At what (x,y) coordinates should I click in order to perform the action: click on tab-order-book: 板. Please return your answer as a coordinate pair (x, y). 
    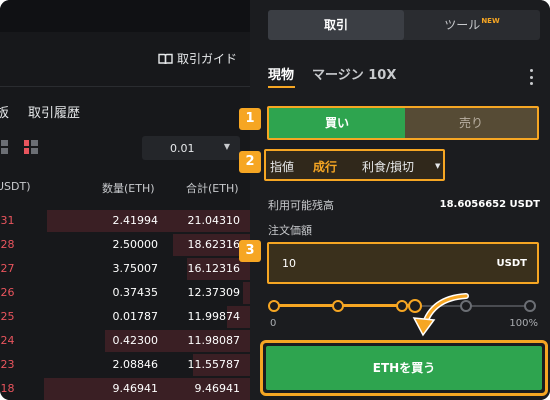
    Looking at the image, I should click on (4, 111).